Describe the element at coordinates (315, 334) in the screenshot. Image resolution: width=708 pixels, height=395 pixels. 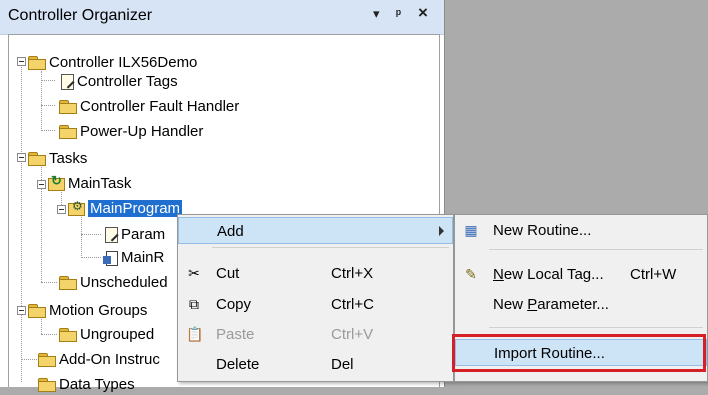
I see `menu-item-paste: 📋 Paste Ctrl+V` at that location.